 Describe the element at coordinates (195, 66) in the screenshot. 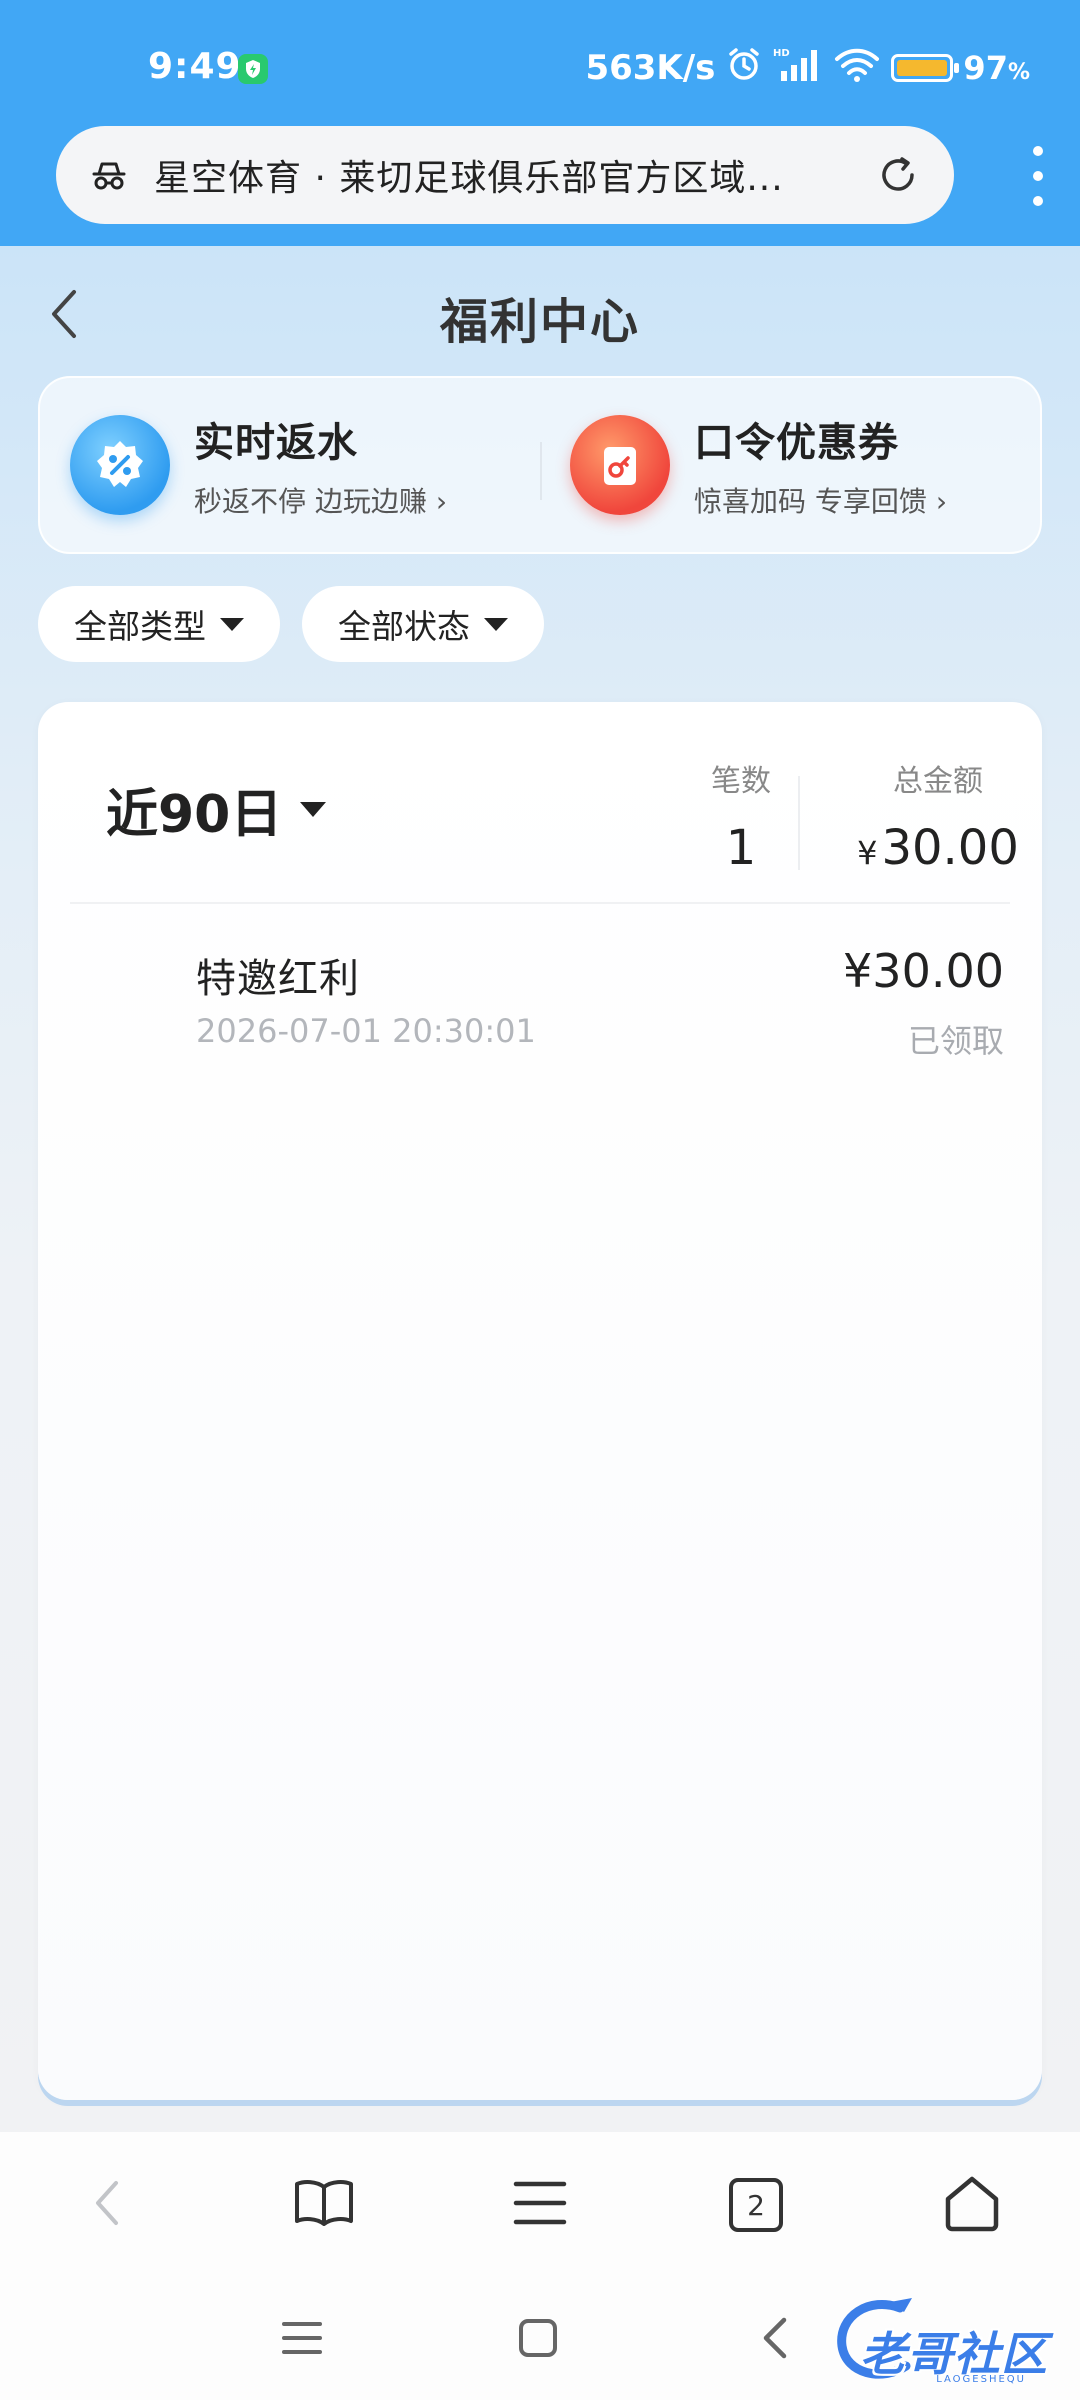

I see `status-time: 9:49` at that location.